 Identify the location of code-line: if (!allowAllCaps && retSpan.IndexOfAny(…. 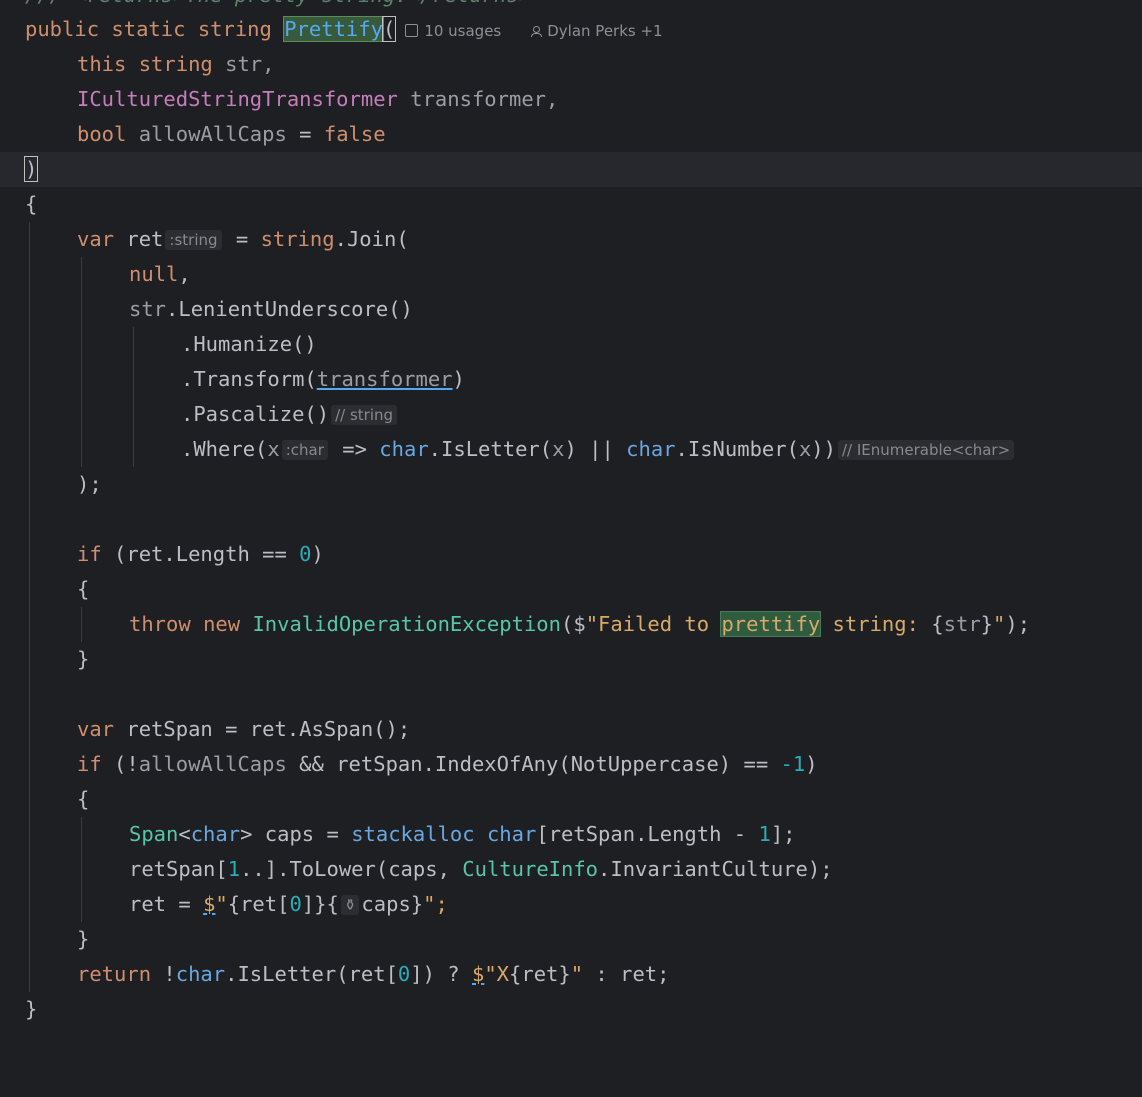
(571, 764).